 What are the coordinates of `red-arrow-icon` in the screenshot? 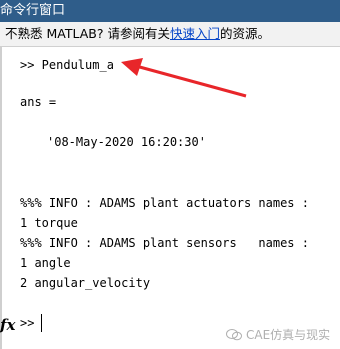 It's located at (184, 78).